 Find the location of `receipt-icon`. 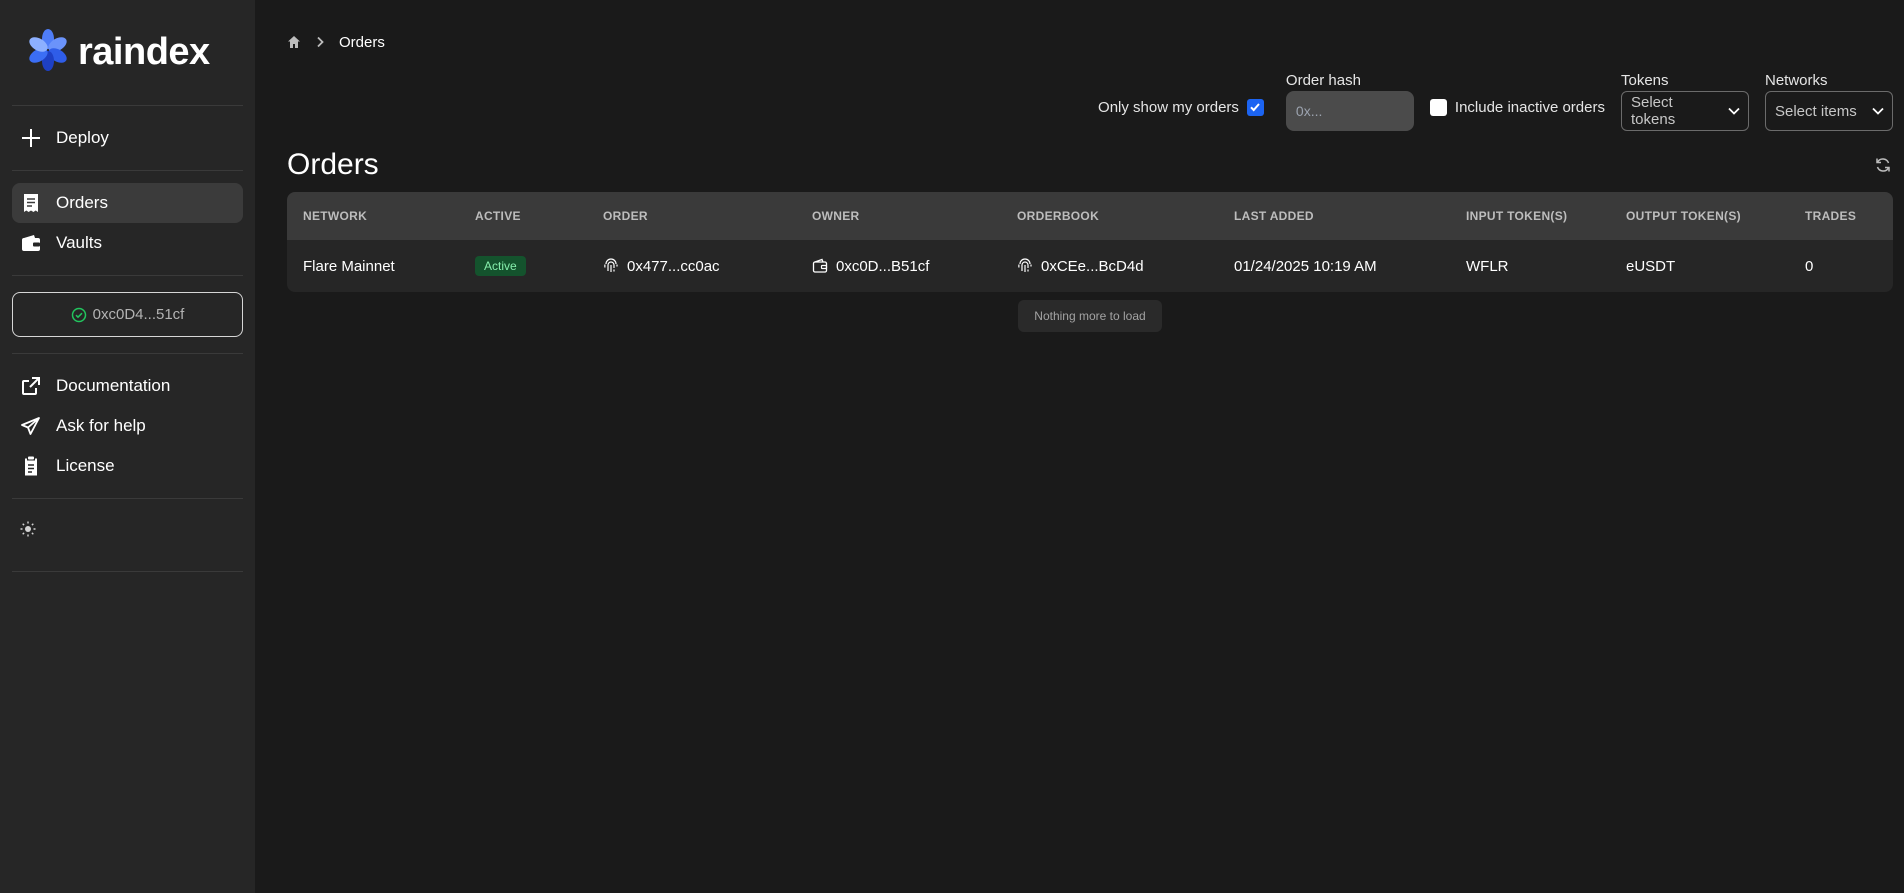

receipt-icon is located at coordinates (31, 203).